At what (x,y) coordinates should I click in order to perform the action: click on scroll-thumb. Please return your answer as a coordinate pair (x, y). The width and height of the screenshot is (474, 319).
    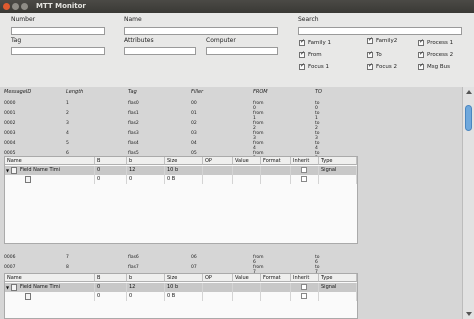
    Looking at the image, I should click on (468, 118).